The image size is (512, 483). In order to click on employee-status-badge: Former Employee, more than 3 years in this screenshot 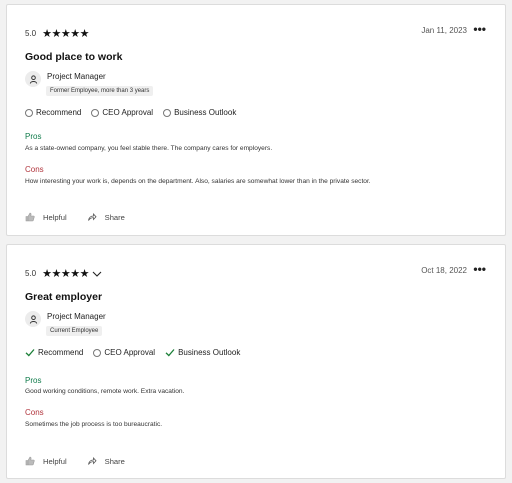, I will do `click(100, 91)`.